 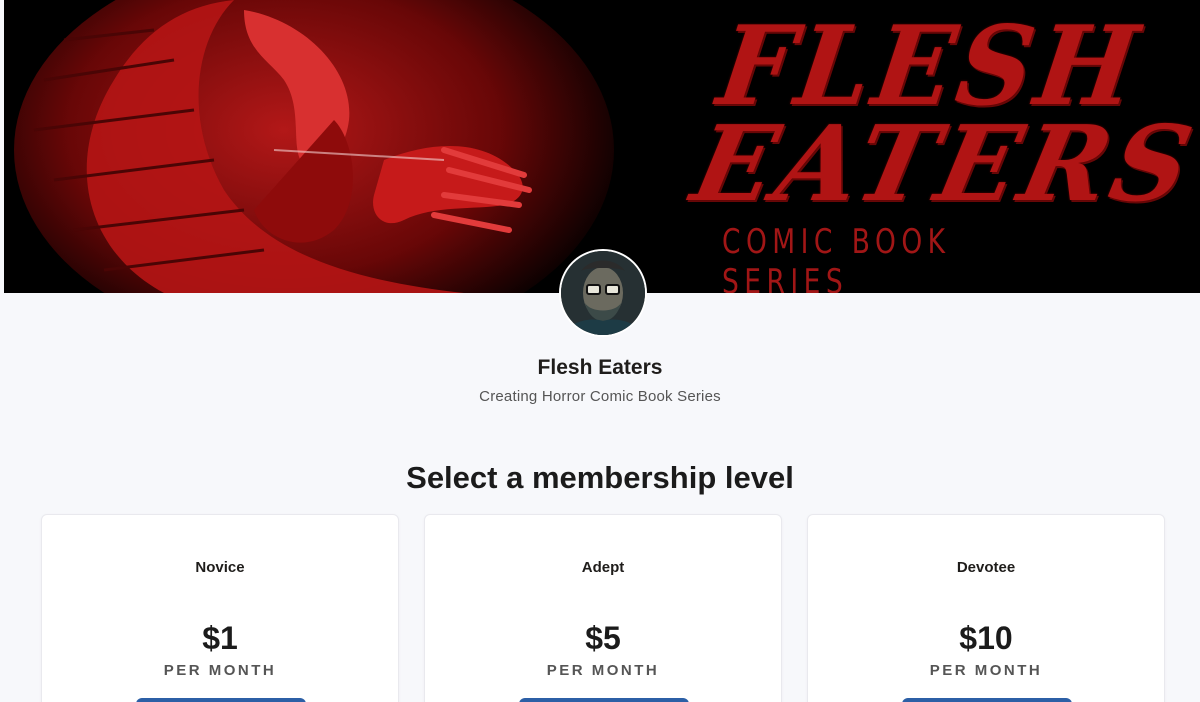 What do you see at coordinates (220, 638) in the screenshot?
I see `tier-price: $1` at bounding box center [220, 638].